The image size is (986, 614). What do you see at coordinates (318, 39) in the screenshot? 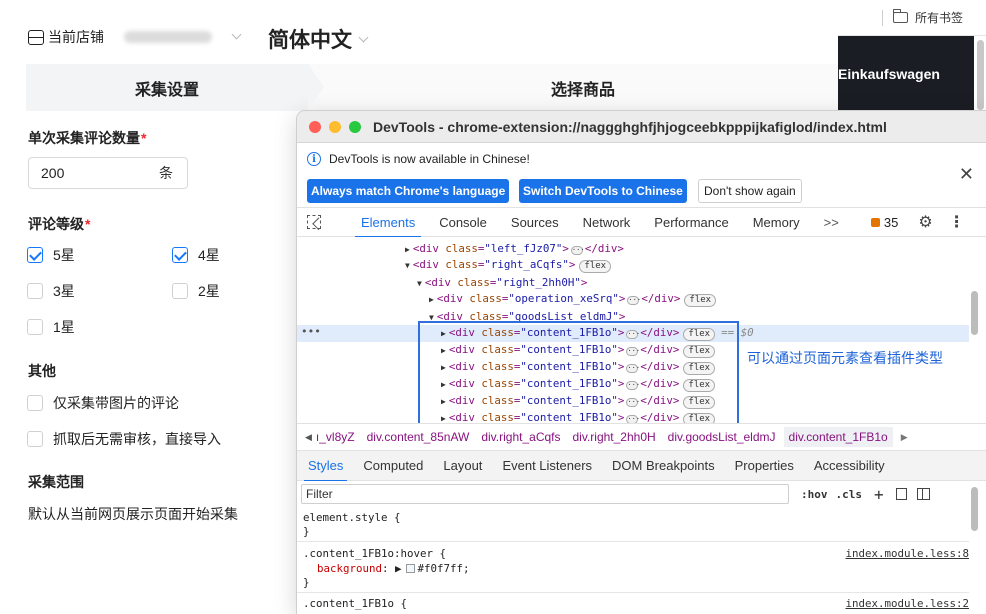
I see `language-select: 简体中文` at bounding box center [318, 39].